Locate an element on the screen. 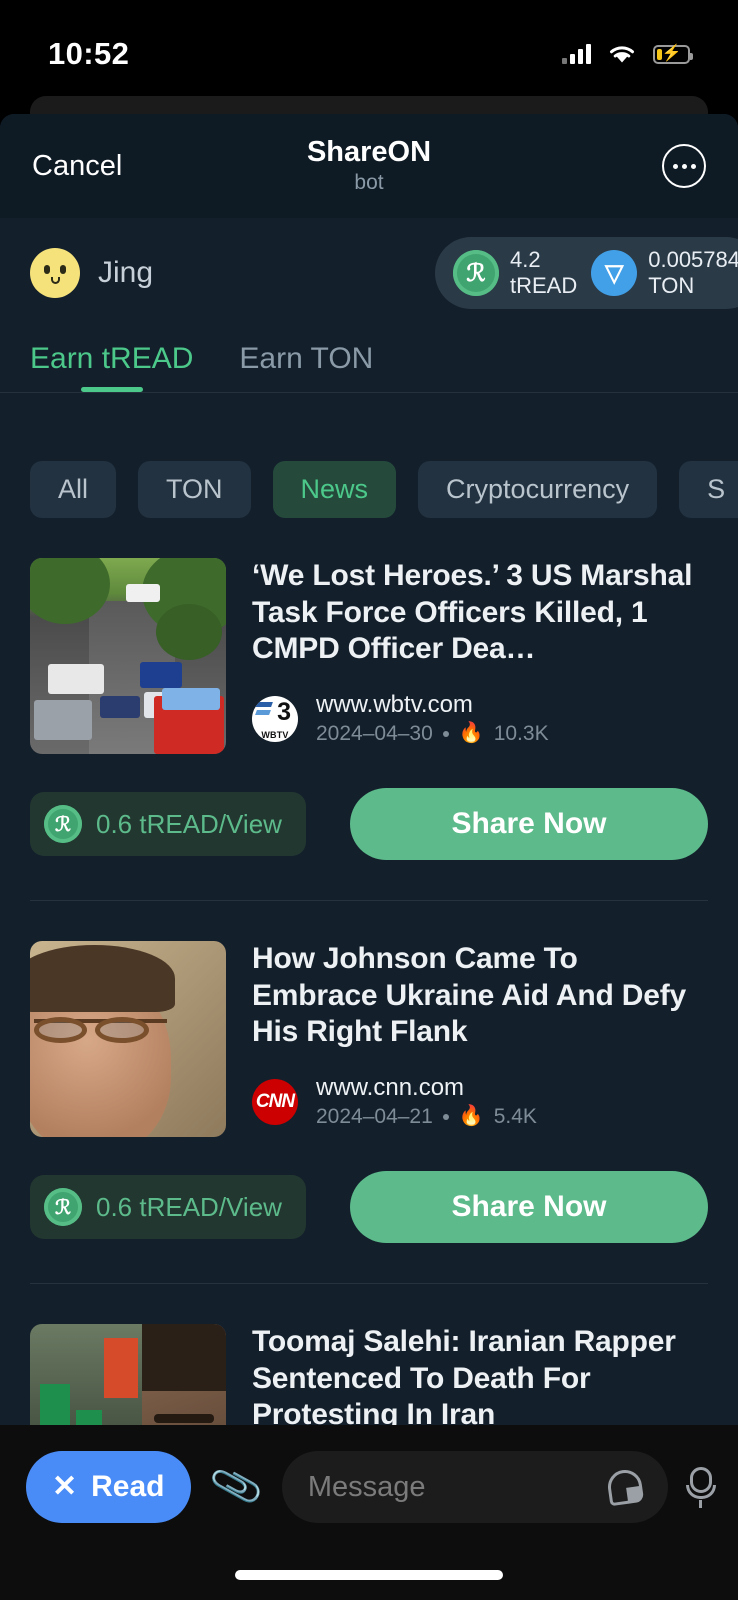 This screenshot has height=1600, width=738. chip-cryptocurrency: Cryptocurrency is located at coordinates (538, 489).